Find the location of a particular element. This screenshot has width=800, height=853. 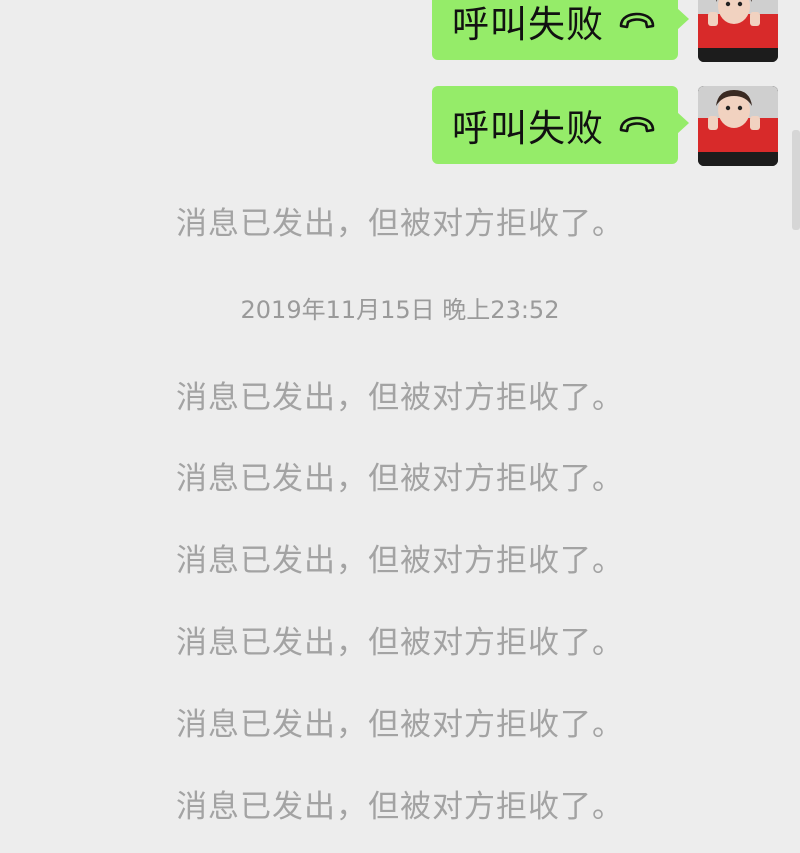

scrollbar is located at coordinates (796, 180).